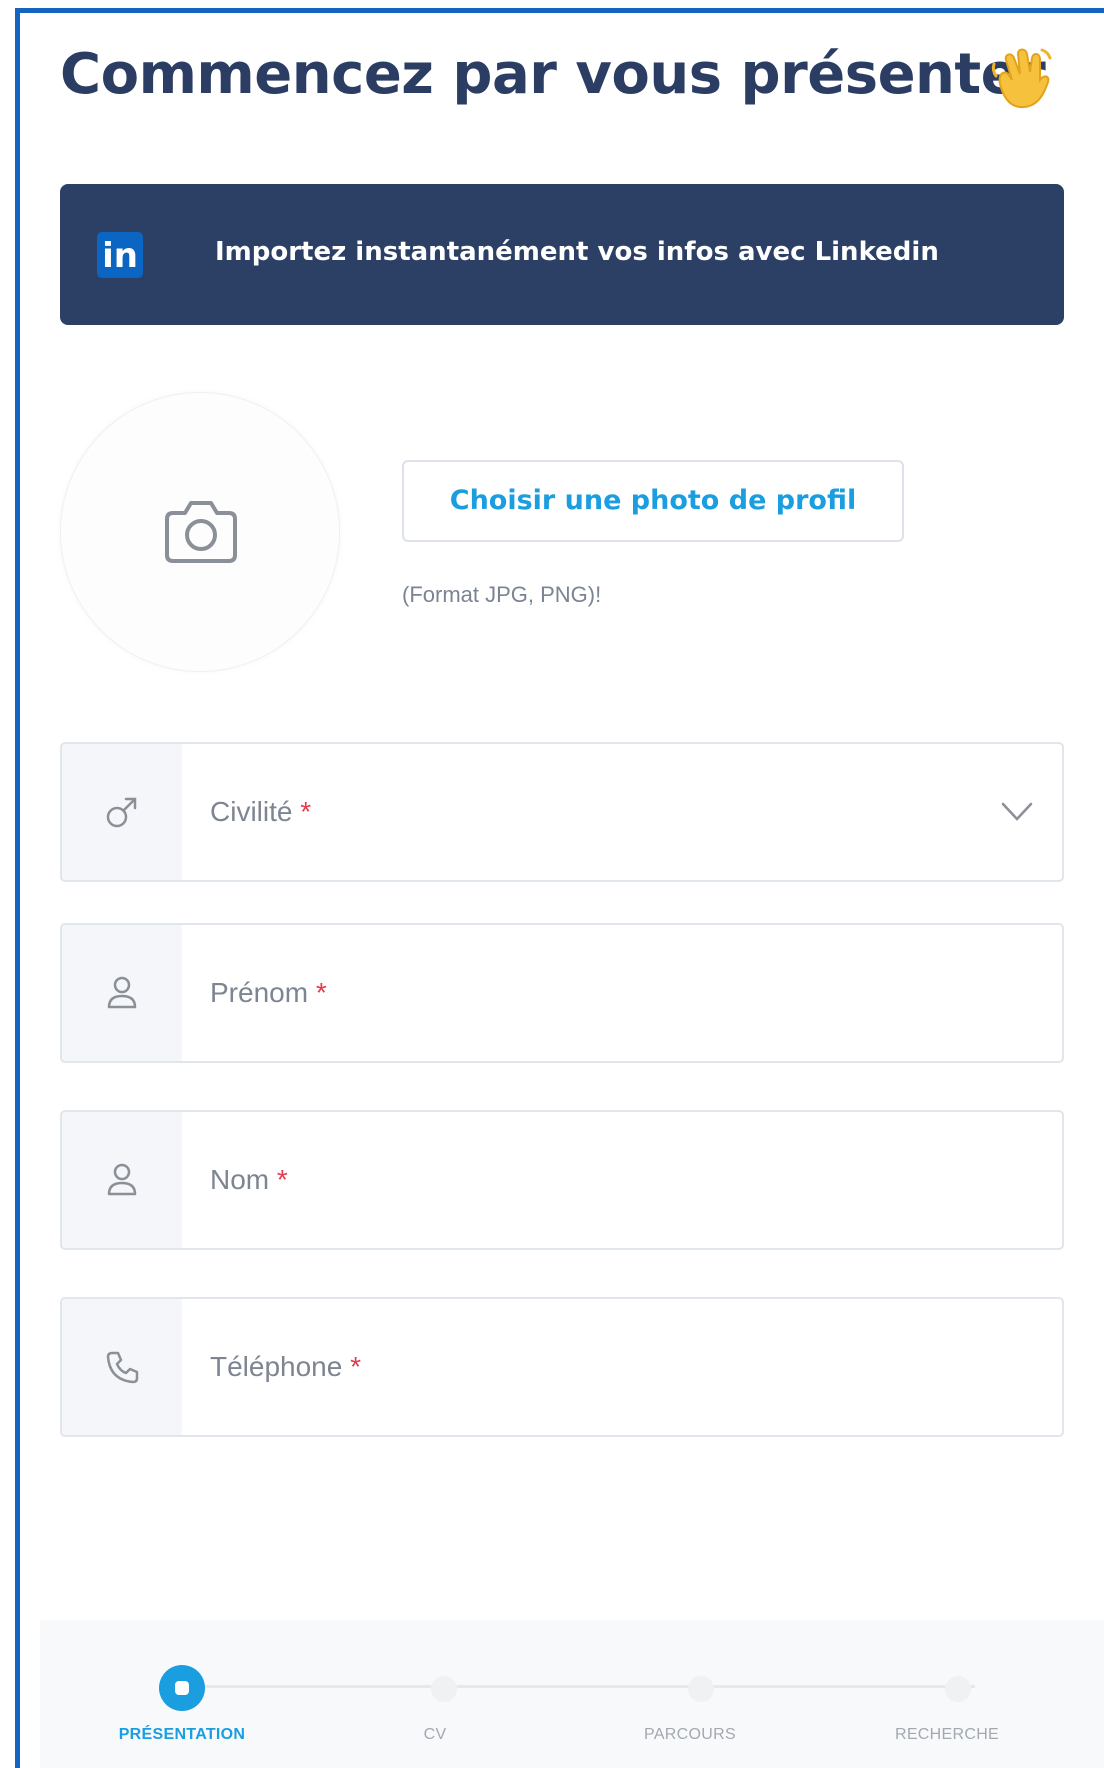  I want to click on male-icon, so click(121, 812).